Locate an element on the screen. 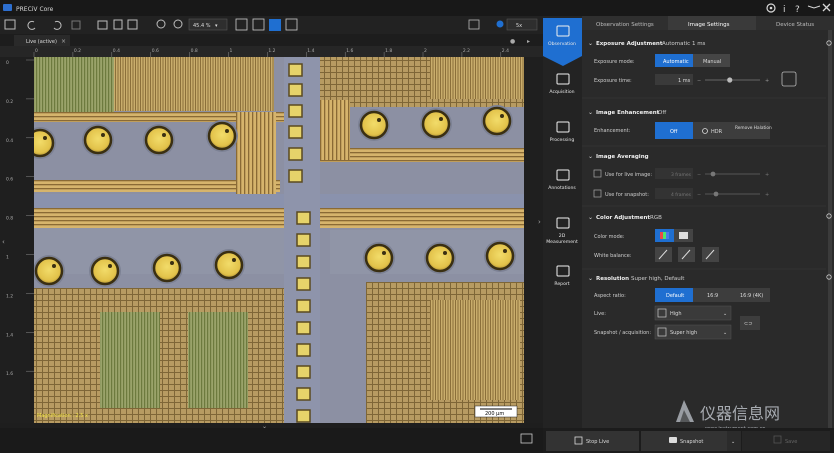 The image size is (834, 453). fit-window-icon is located at coordinates (275, 25).